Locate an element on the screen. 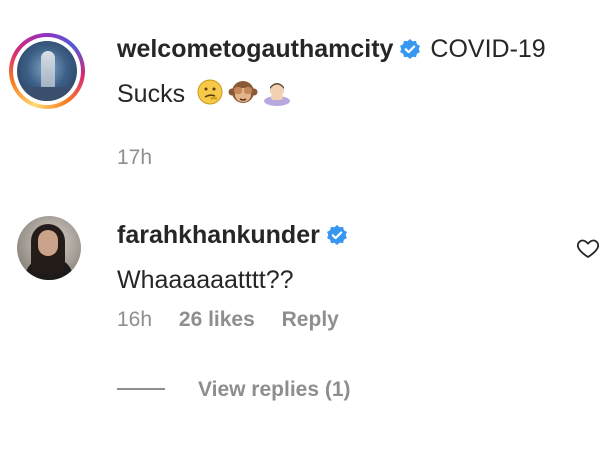 Image resolution: width=600 pixels, height=450 pixels. person-bowing-emoji-icon is located at coordinates (277, 98).